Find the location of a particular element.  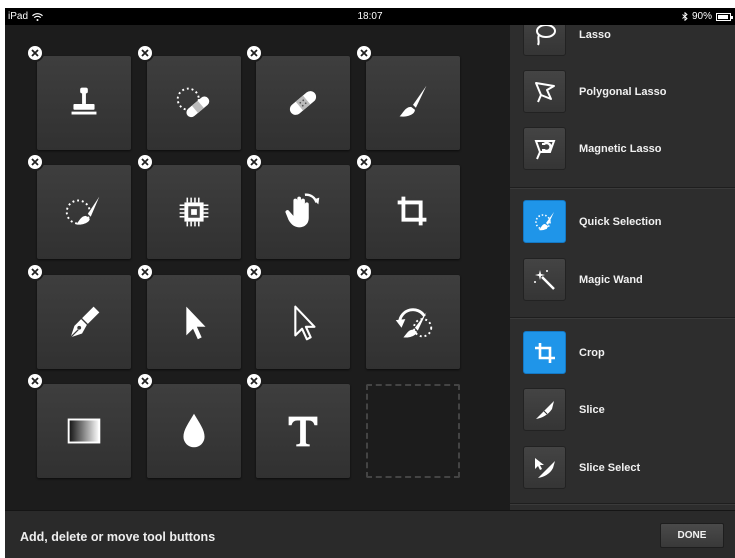

tool-tile-hand-rotate is located at coordinates (303, 212).